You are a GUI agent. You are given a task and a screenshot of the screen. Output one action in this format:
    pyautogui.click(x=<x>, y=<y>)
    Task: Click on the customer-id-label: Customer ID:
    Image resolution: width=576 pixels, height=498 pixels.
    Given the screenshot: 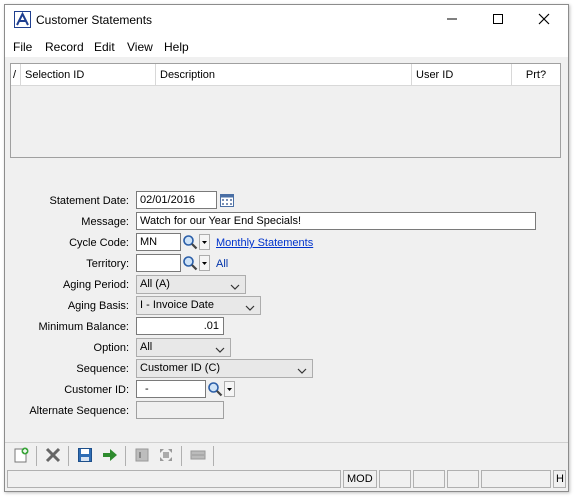 What is the action you would take?
    pyautogui.click(x=96, y=390)
    